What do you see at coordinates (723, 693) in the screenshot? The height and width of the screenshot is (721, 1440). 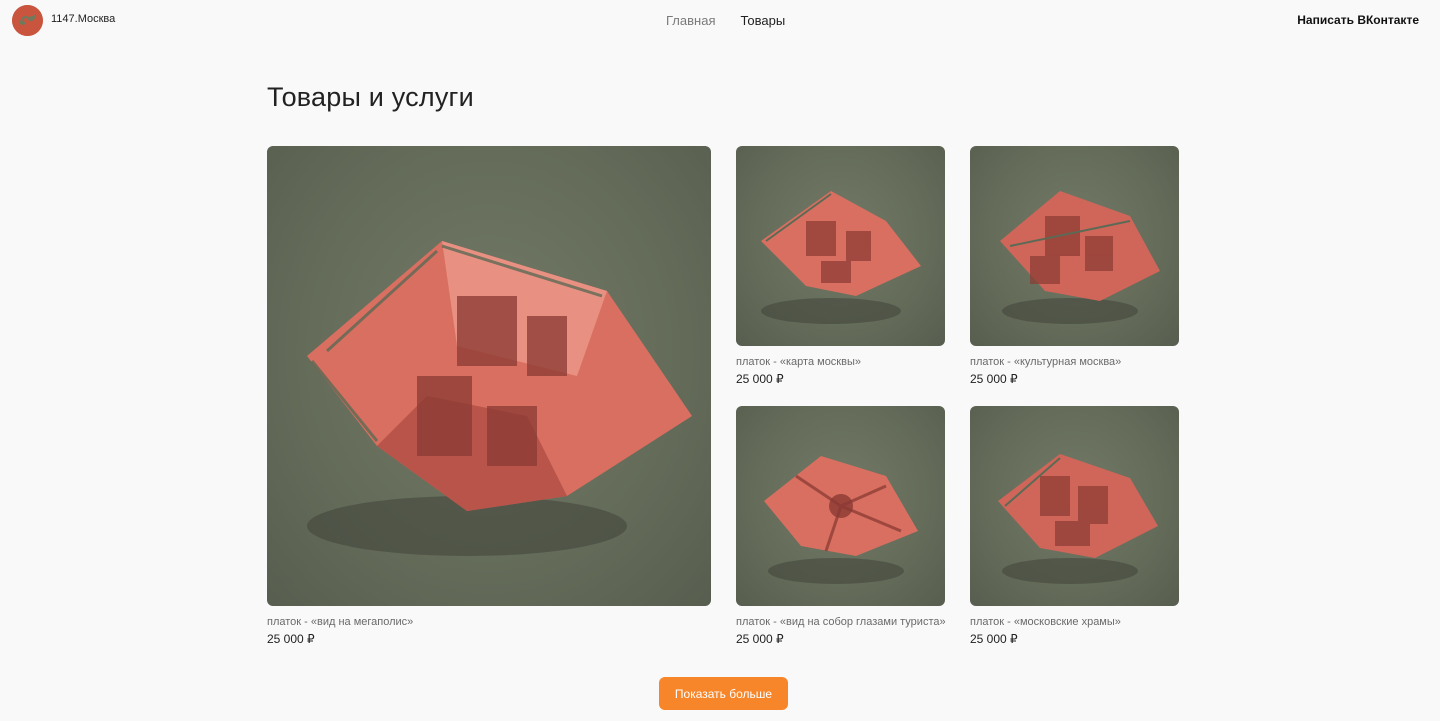 I see `show-more-button: Показать больше` at bounding box center [723, 693].